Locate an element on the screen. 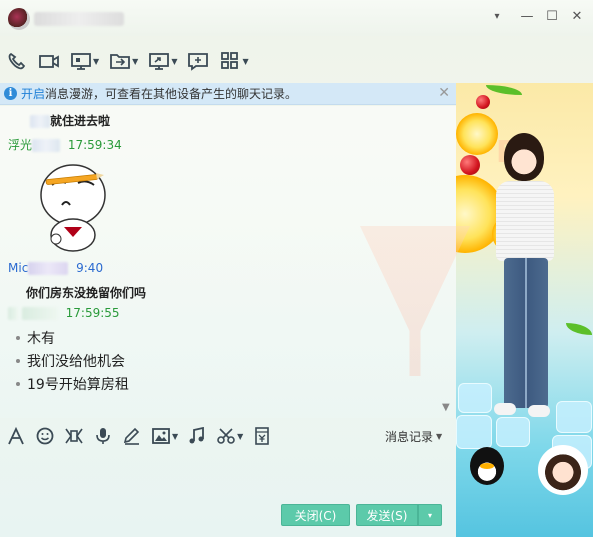  gif-icon is located at coordinates (74, 436).